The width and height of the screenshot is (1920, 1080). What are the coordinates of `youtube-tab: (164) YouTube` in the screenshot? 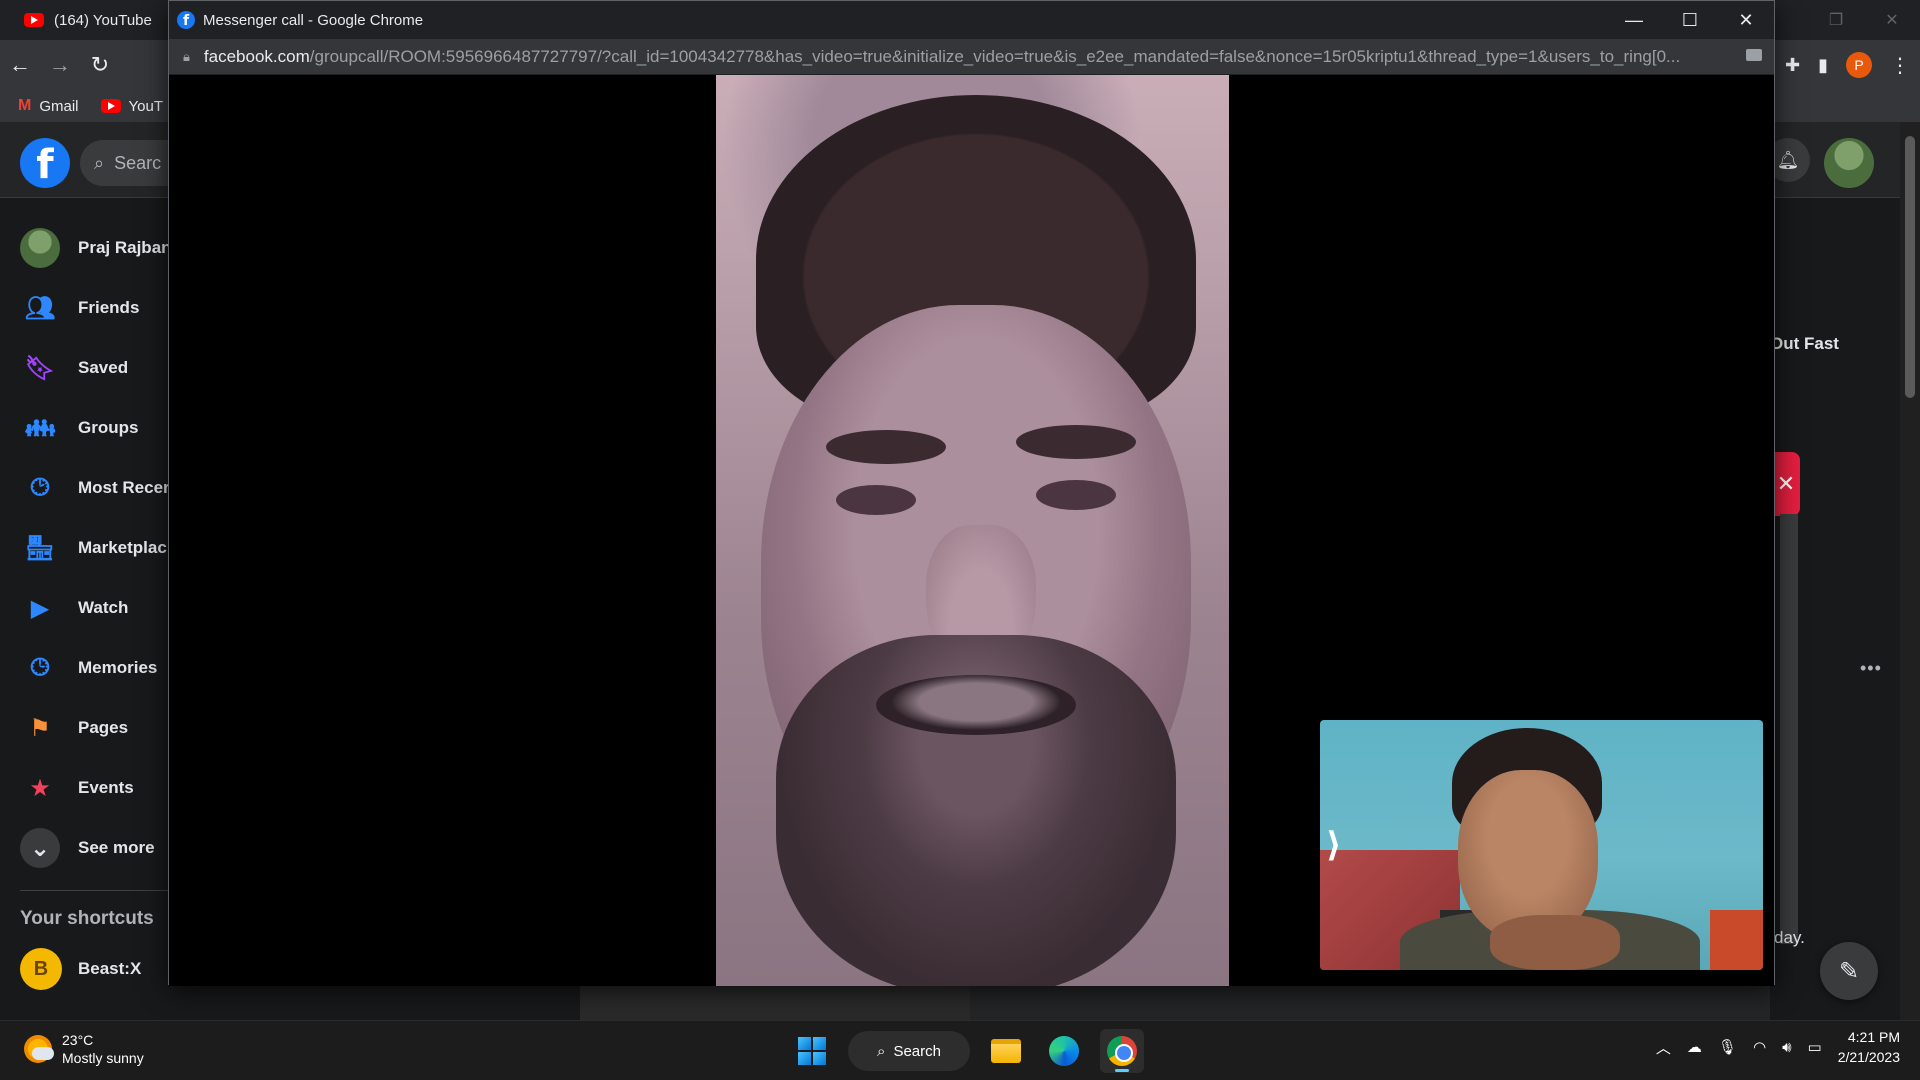 It's located at (76, 20).